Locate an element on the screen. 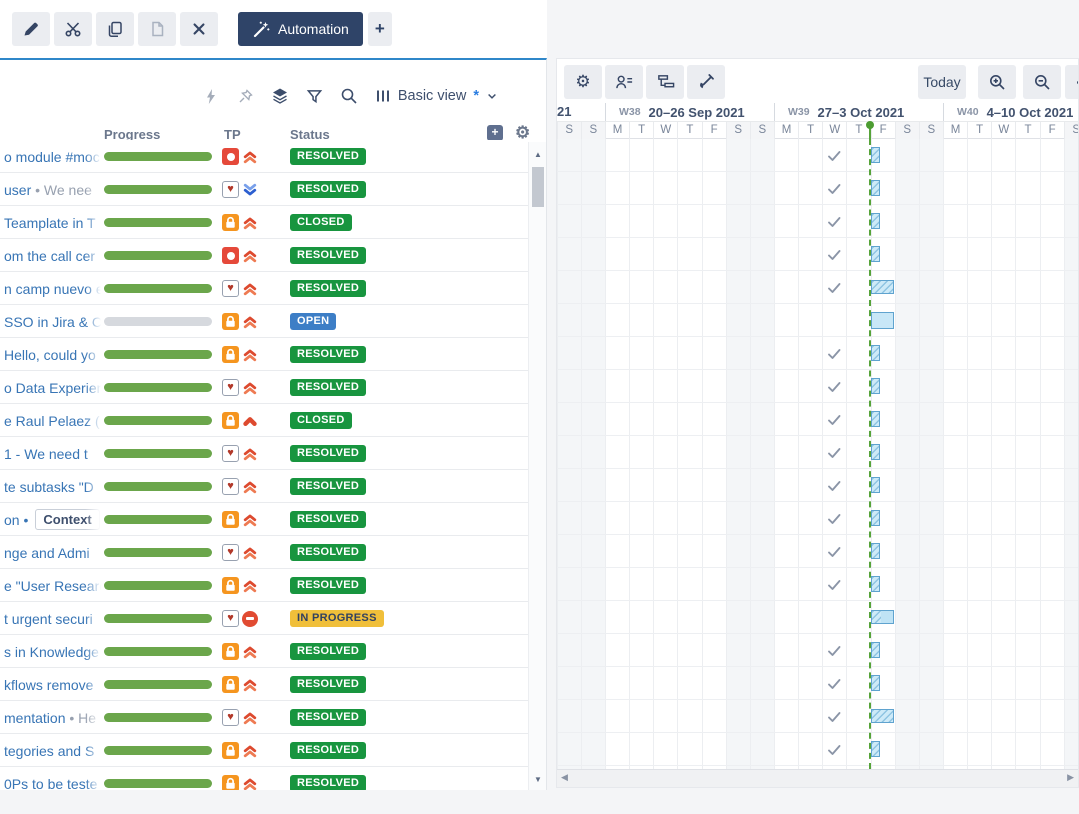 This screenshot has height=814, width=1079. delete-button is located at coordinates (199, 29).